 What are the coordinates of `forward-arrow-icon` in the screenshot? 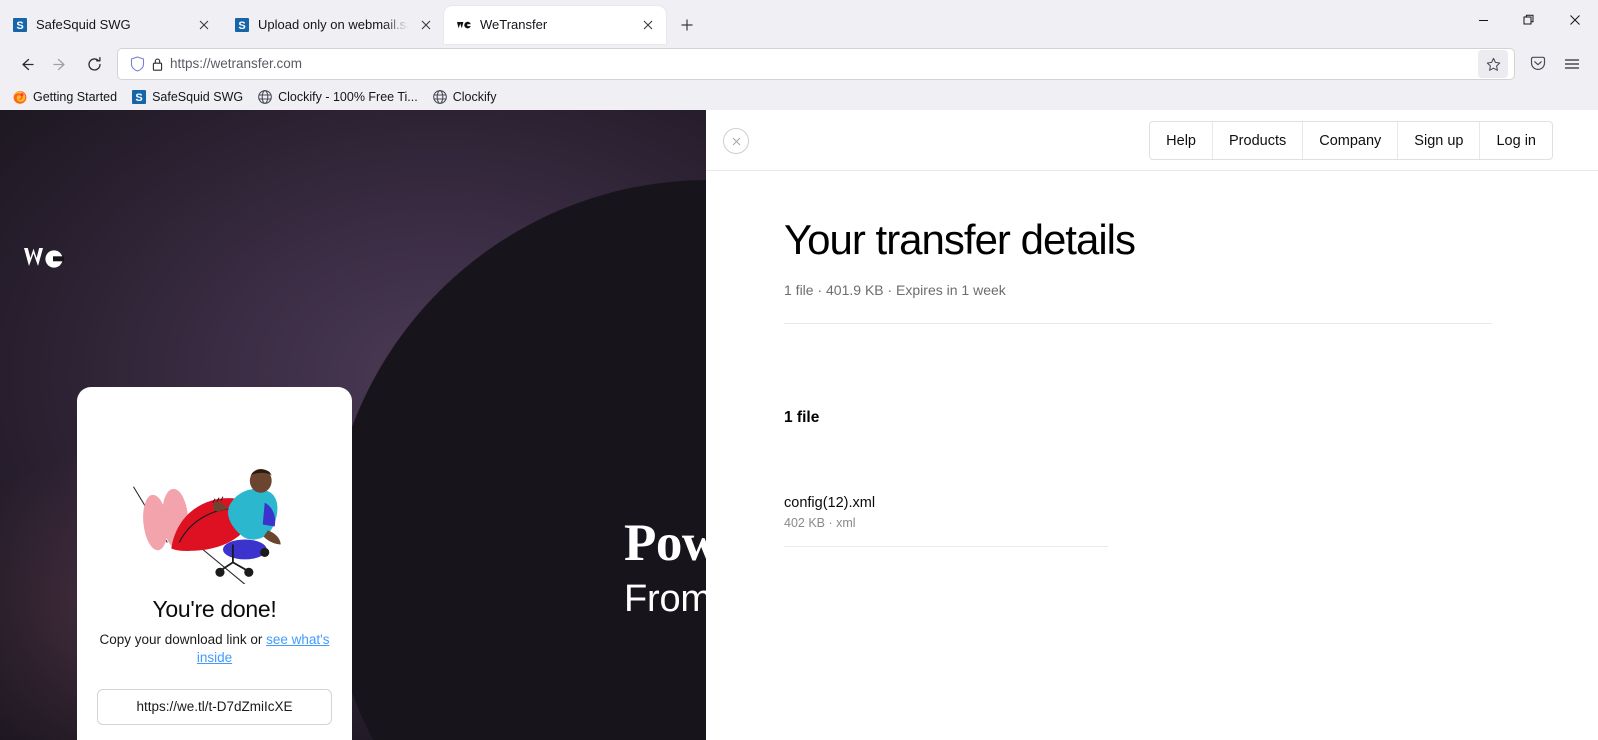 It's located at (60, 64).